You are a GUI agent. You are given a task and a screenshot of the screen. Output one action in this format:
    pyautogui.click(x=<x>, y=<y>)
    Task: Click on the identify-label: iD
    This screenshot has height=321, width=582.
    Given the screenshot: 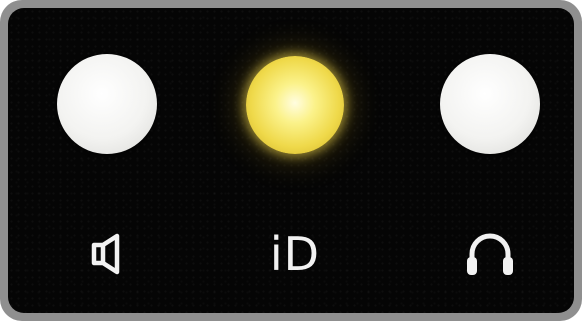 What is the action you would take?
    pyautogui.click(x=295, y=254)
    